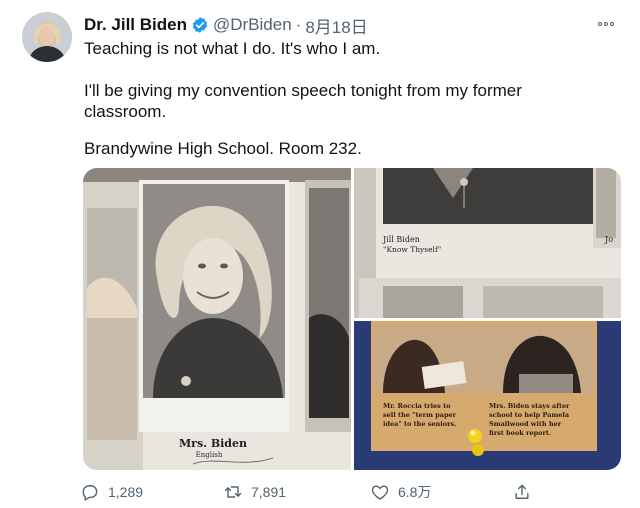 The height and width of the screenshot is (508, 640). I want to click on retweet-button: 7,891, so click(254, 492).